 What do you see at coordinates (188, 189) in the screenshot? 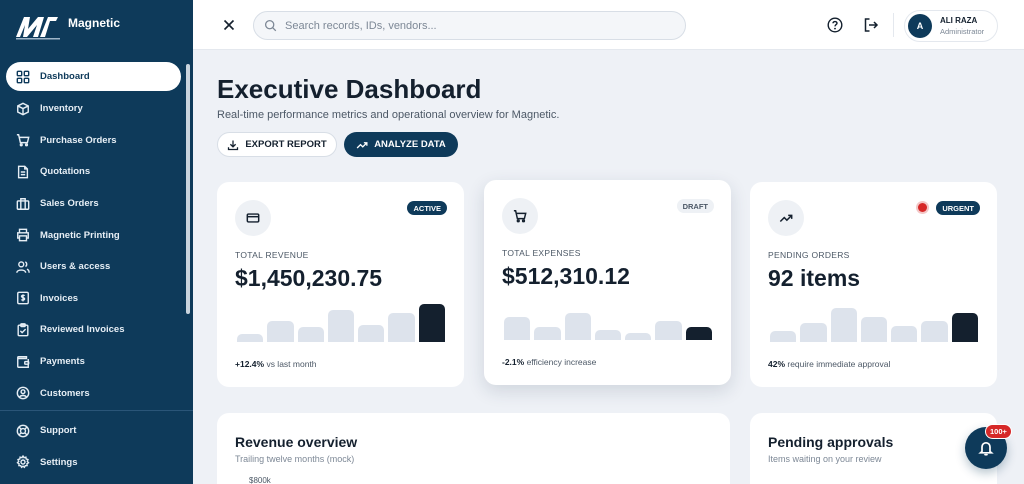
I see `sidebar-scrollbar` at bounding box center [188, 189].